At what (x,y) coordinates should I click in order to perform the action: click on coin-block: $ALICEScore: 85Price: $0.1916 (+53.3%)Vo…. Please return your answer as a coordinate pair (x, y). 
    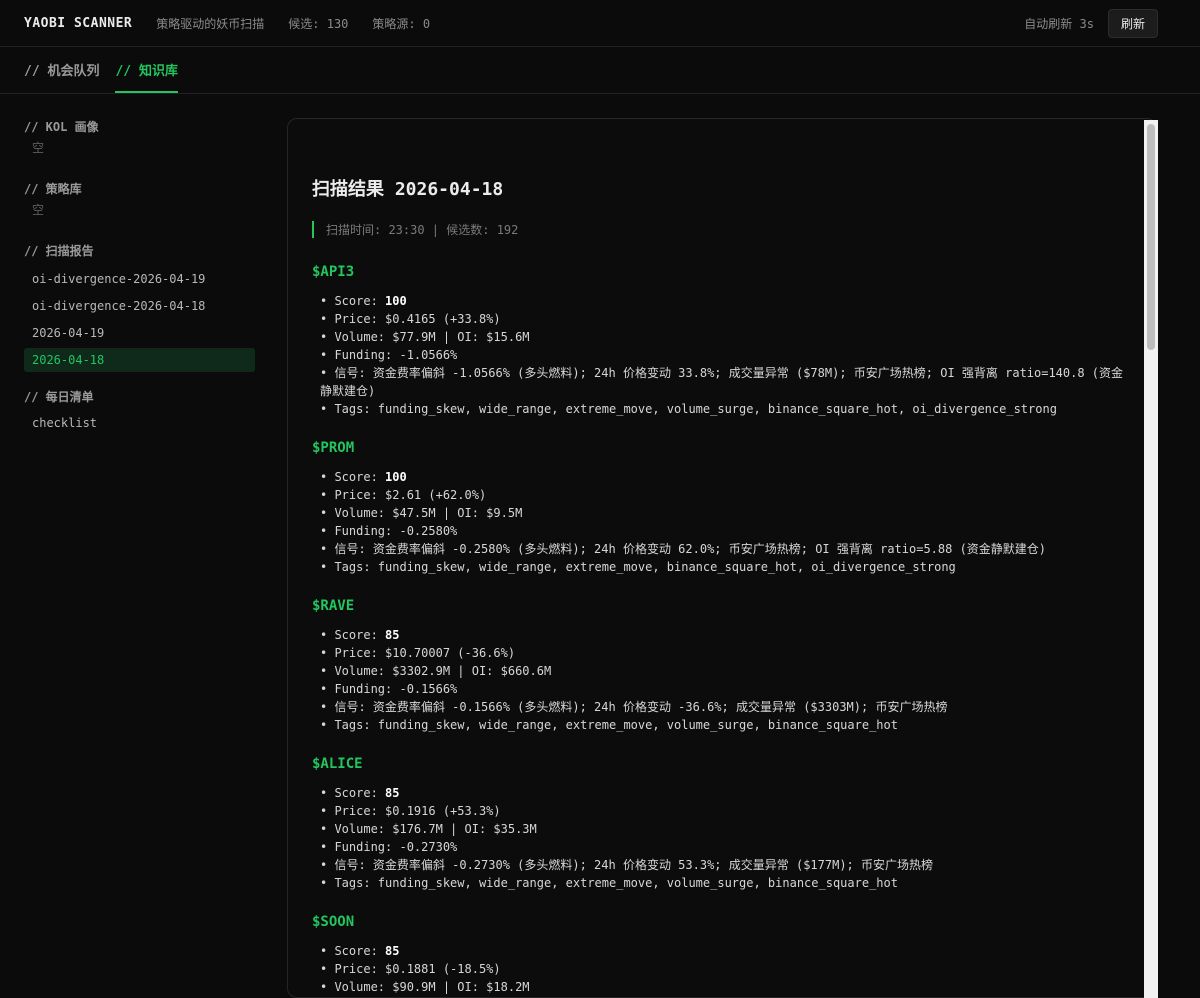
    Looking at the image, I should click on (722, 824).